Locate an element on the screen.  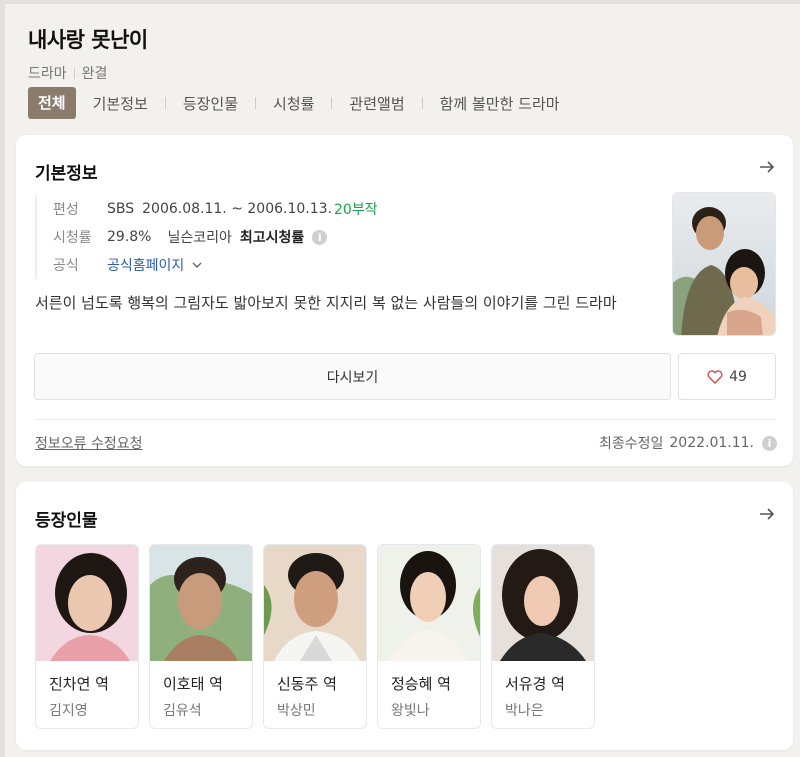
official-row: 공식 공식홈페이지 is located at coordinates (354, 265).